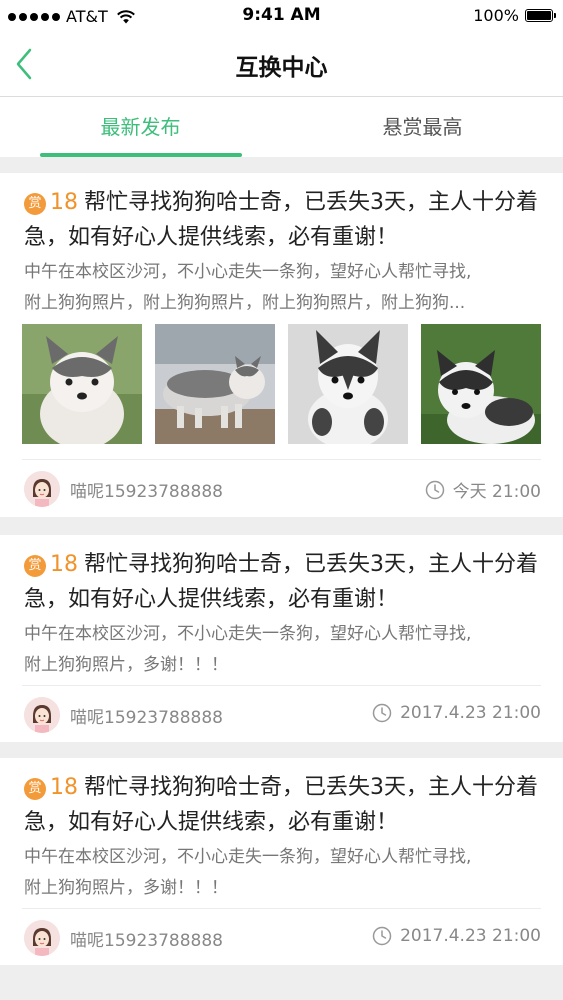  Describe the element at coordinates (281, 489) in the screenshot. I see `post-footer: 喵呢15923788888 今天 21:00` at that location.